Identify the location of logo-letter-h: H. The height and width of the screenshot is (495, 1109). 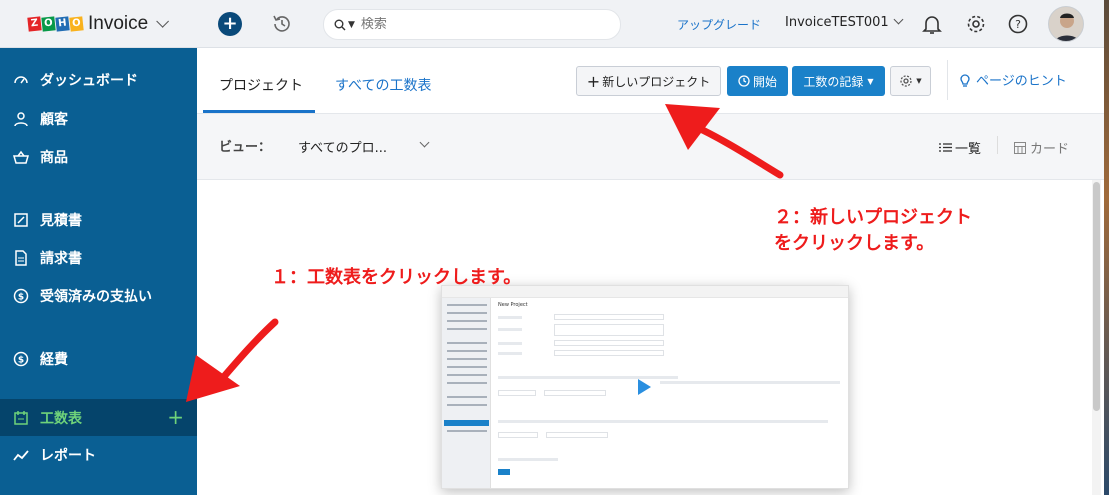
(62, 23).